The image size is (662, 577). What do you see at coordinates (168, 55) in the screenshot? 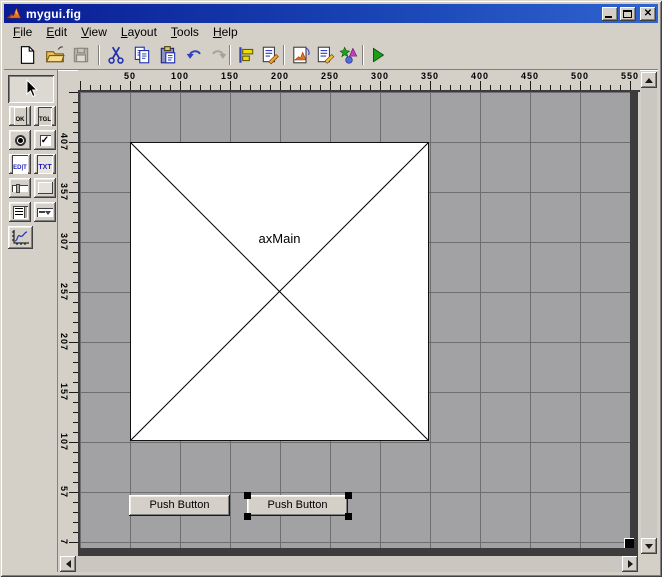
I see `paste-button` at bounding box center [168, 55].